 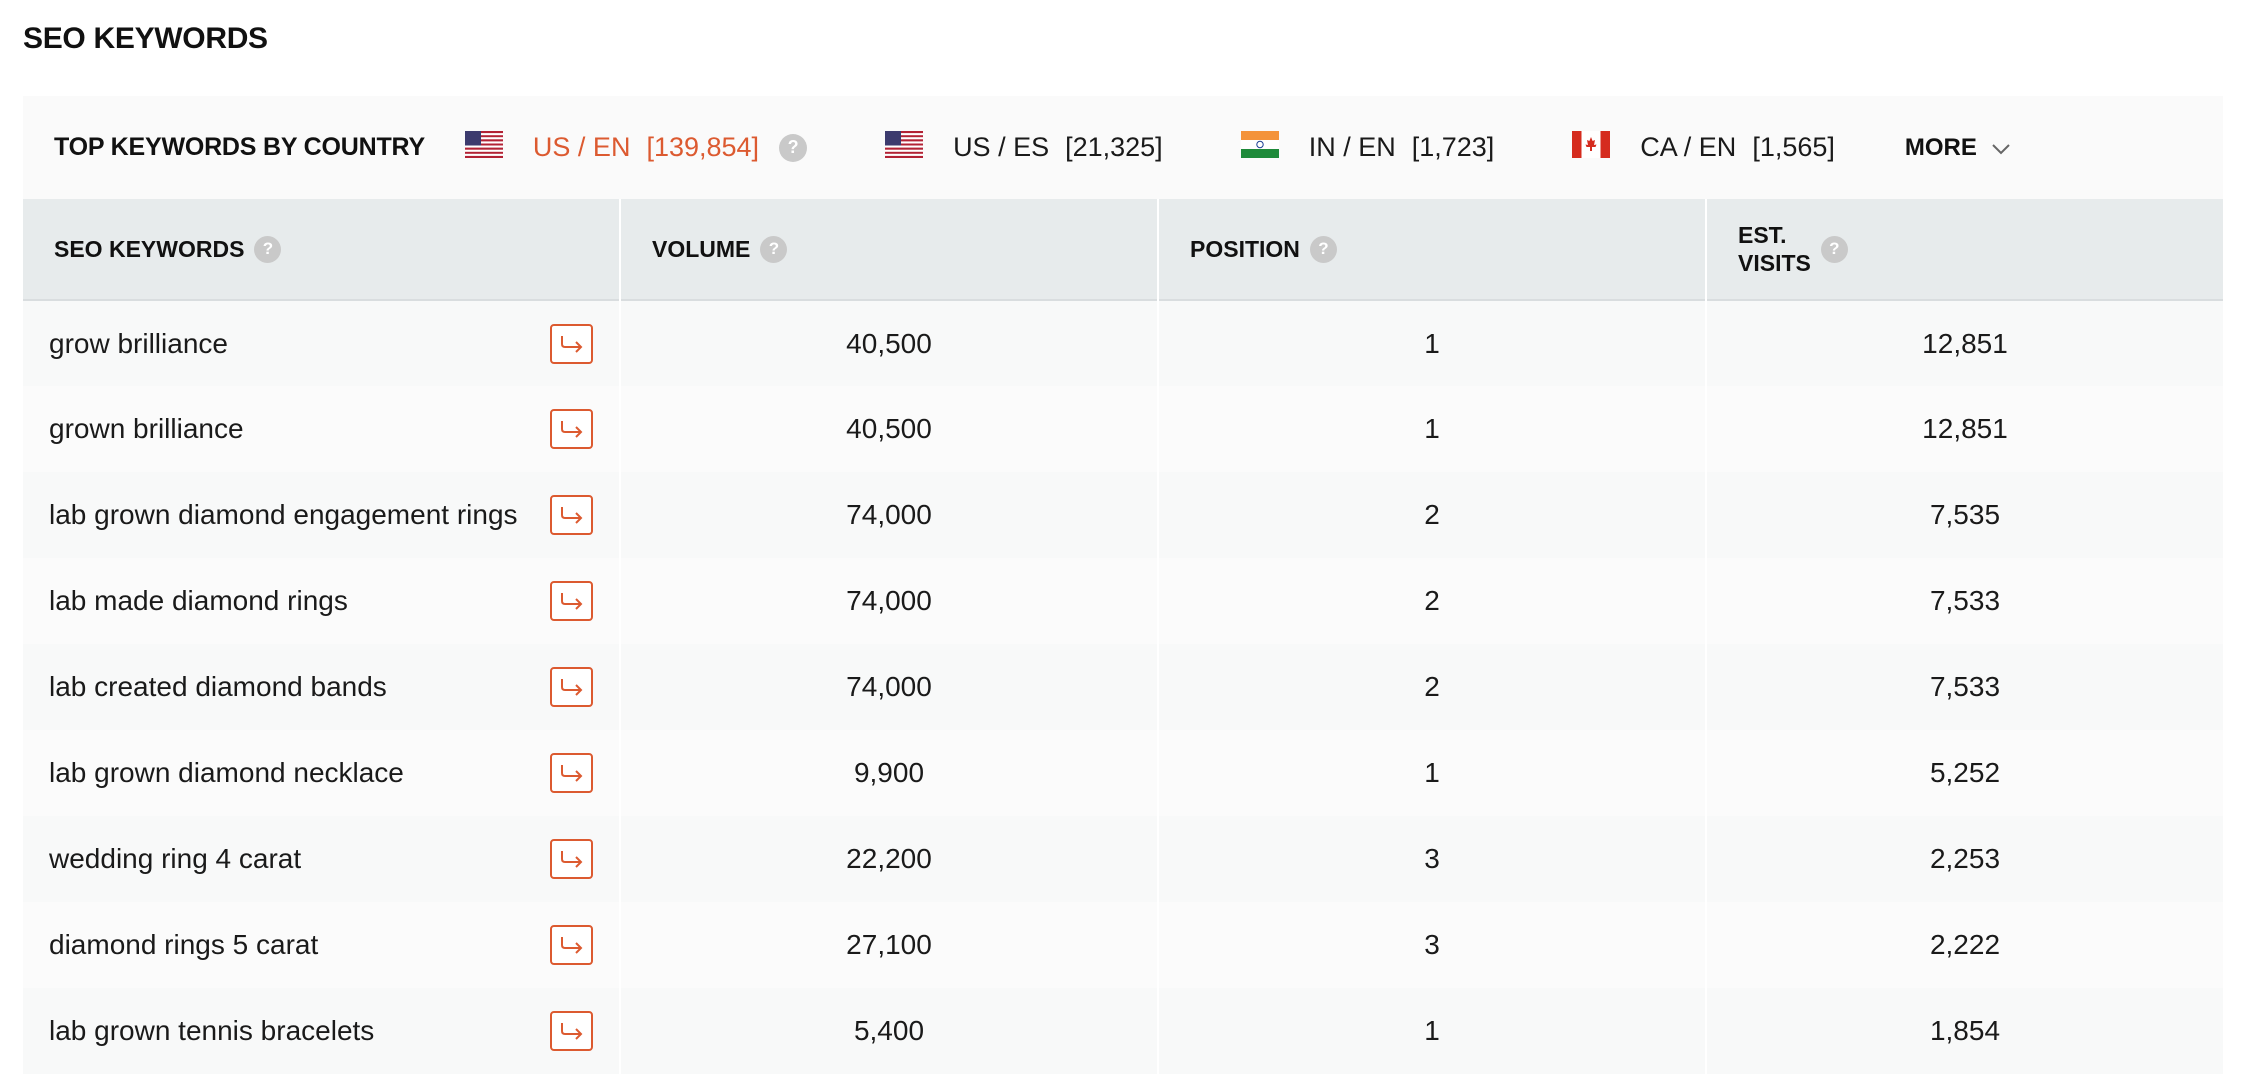 What do you see at coordinates (145, 38) in the screenshot?
I see `page-title: SEO KEYWORDS` at bounding box center [145, 38].